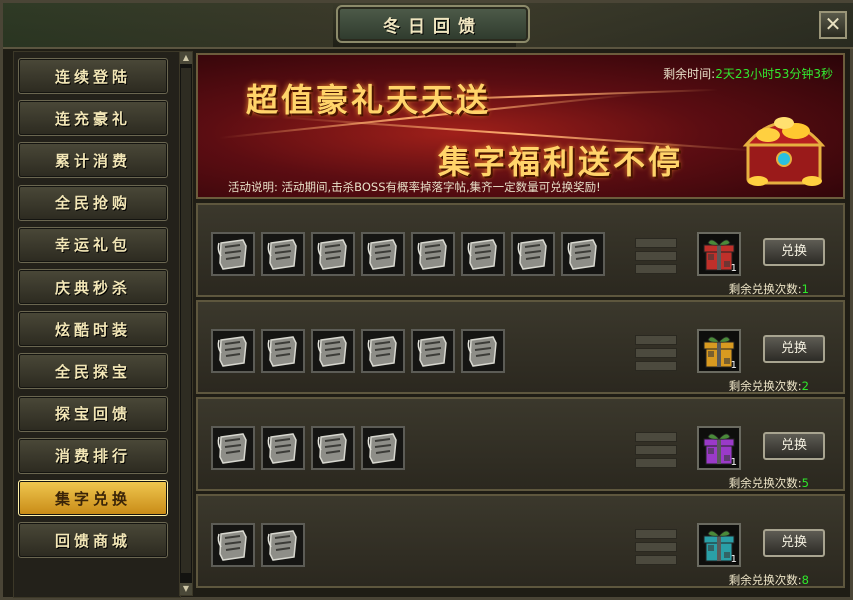 The image size is (853, 600). Describe the element at coordinates (769, 289) in the screenshot. I see `remaining-exchanges: 剩余兑换次数:1` at that location.